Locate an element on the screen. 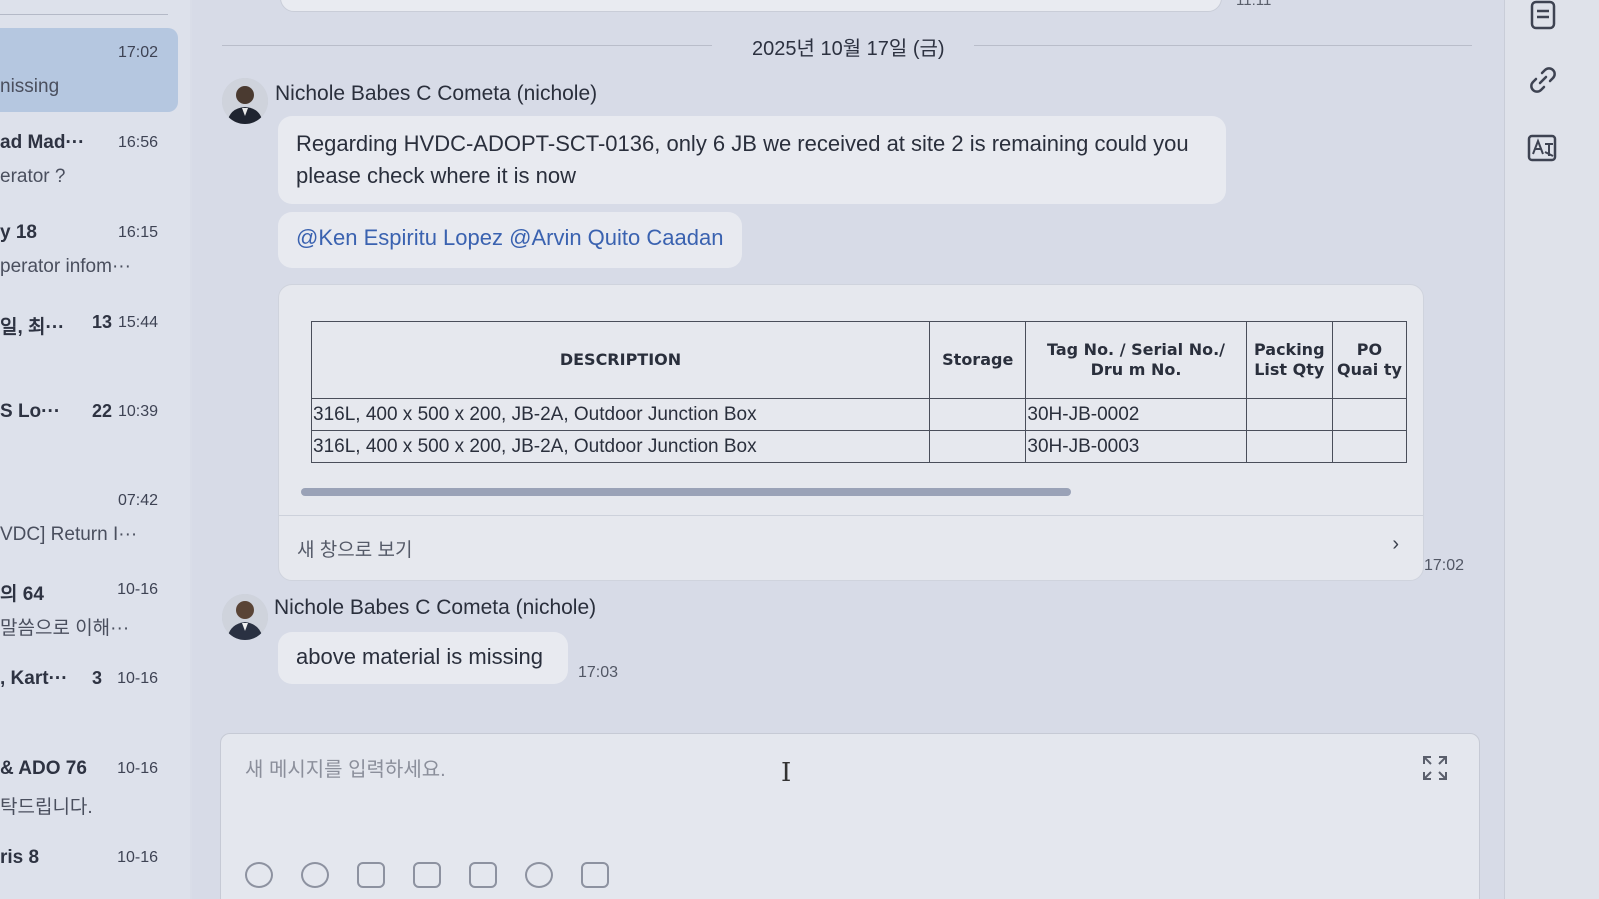  translate-button is located at coordinates (1543, 148).